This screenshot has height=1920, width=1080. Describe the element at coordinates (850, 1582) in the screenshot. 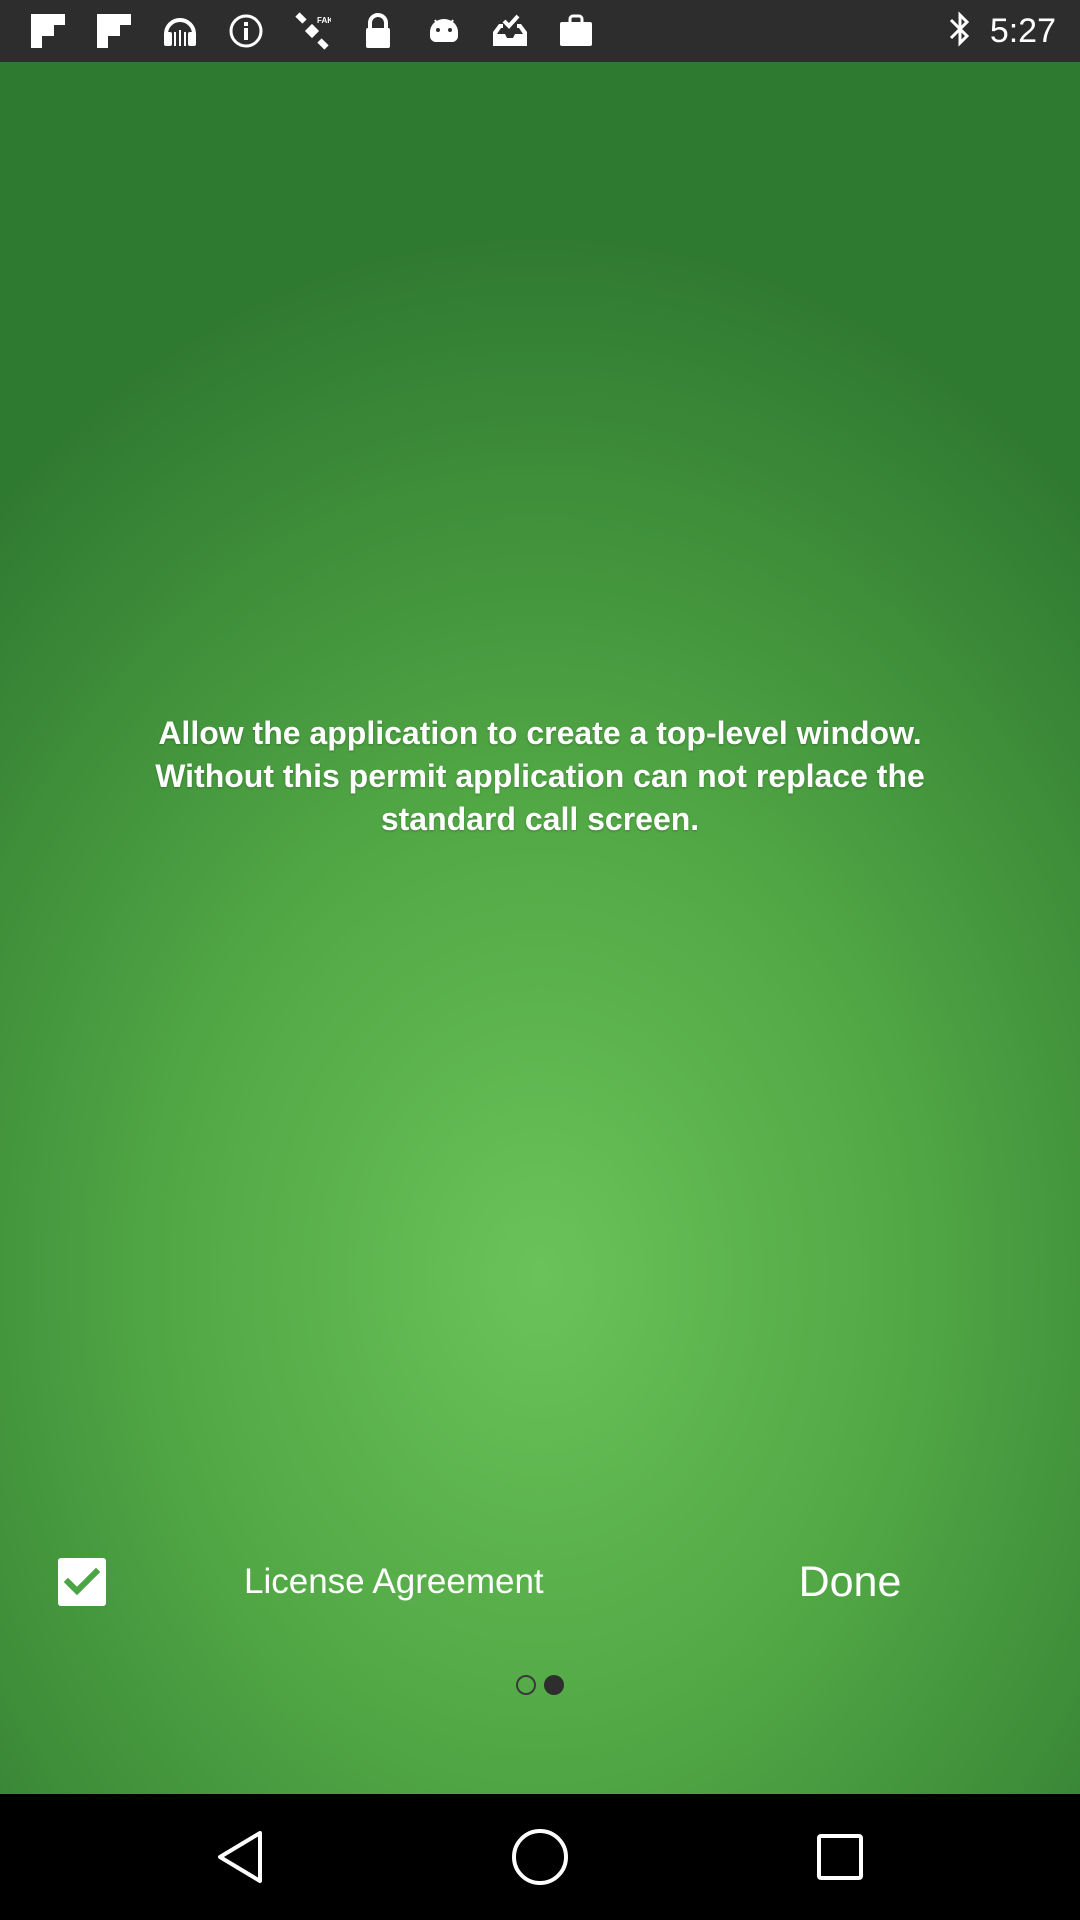

I see `done-button: Done` at that location.